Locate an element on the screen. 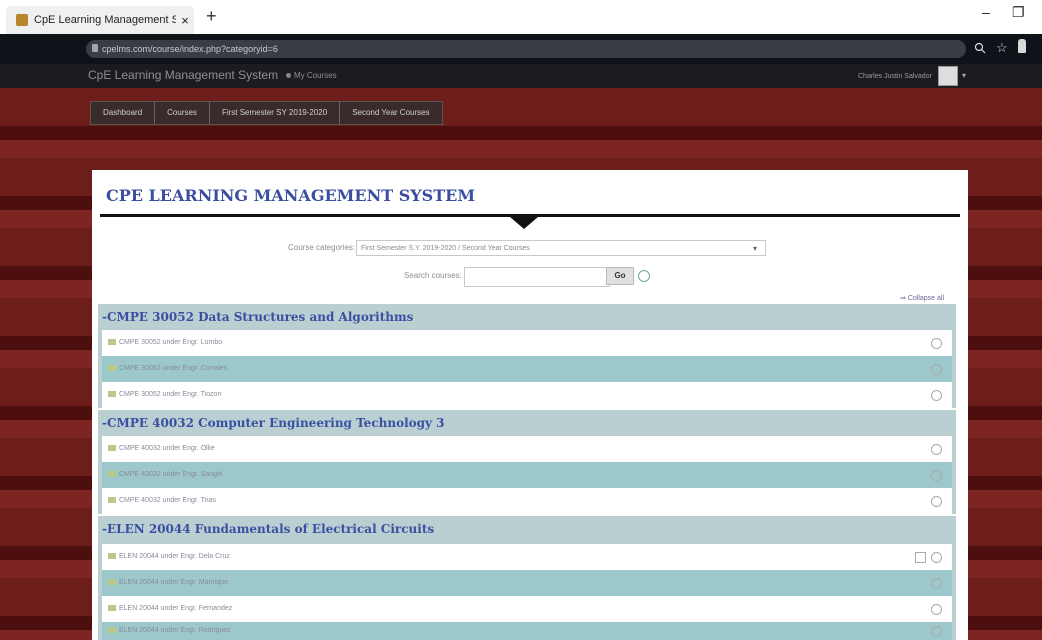 The image size is (1042, 640). course-name: CMPE 40032 under Engr. Ollie is located at coordinates (167, 448).